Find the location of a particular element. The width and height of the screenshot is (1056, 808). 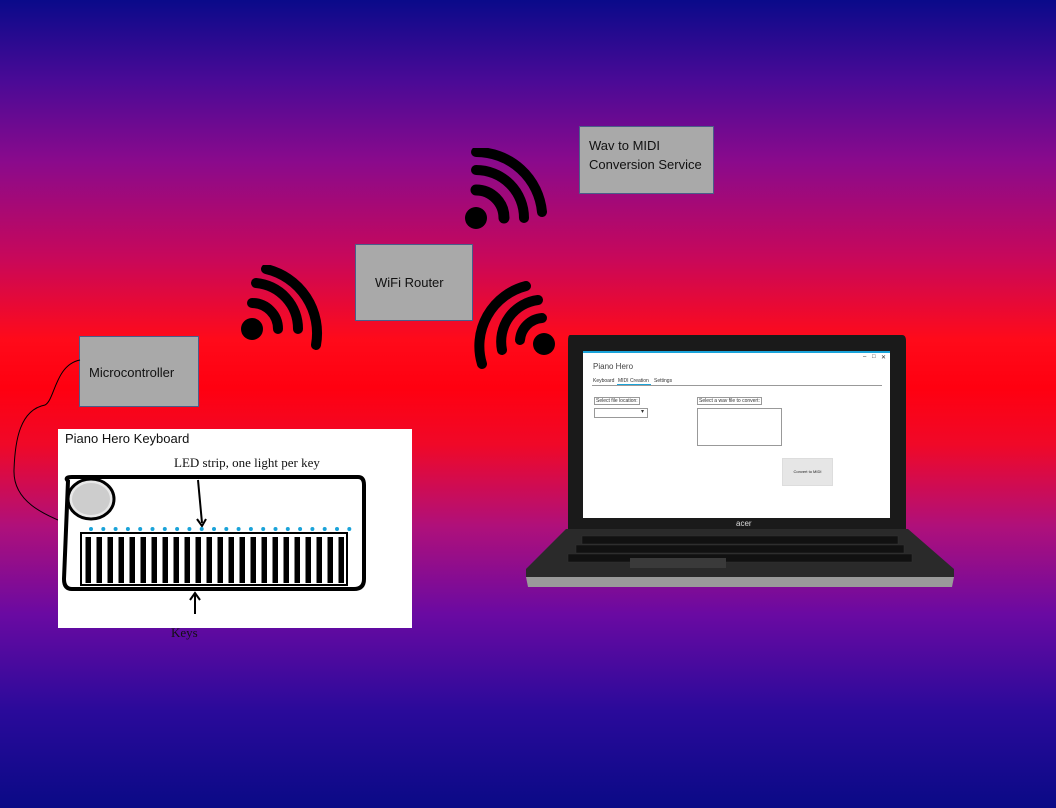

tab-settings: Settings is located at coordinates (663, 381).